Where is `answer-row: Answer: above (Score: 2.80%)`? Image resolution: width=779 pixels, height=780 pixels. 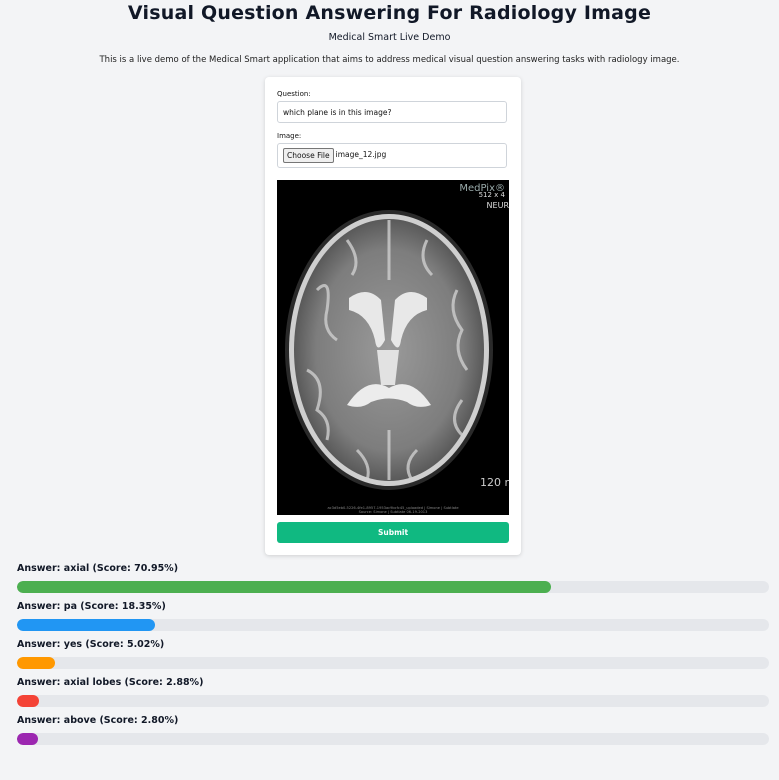
answer-row: Answer: above (Score: 2.80%) is located at coordinates (393, 734).